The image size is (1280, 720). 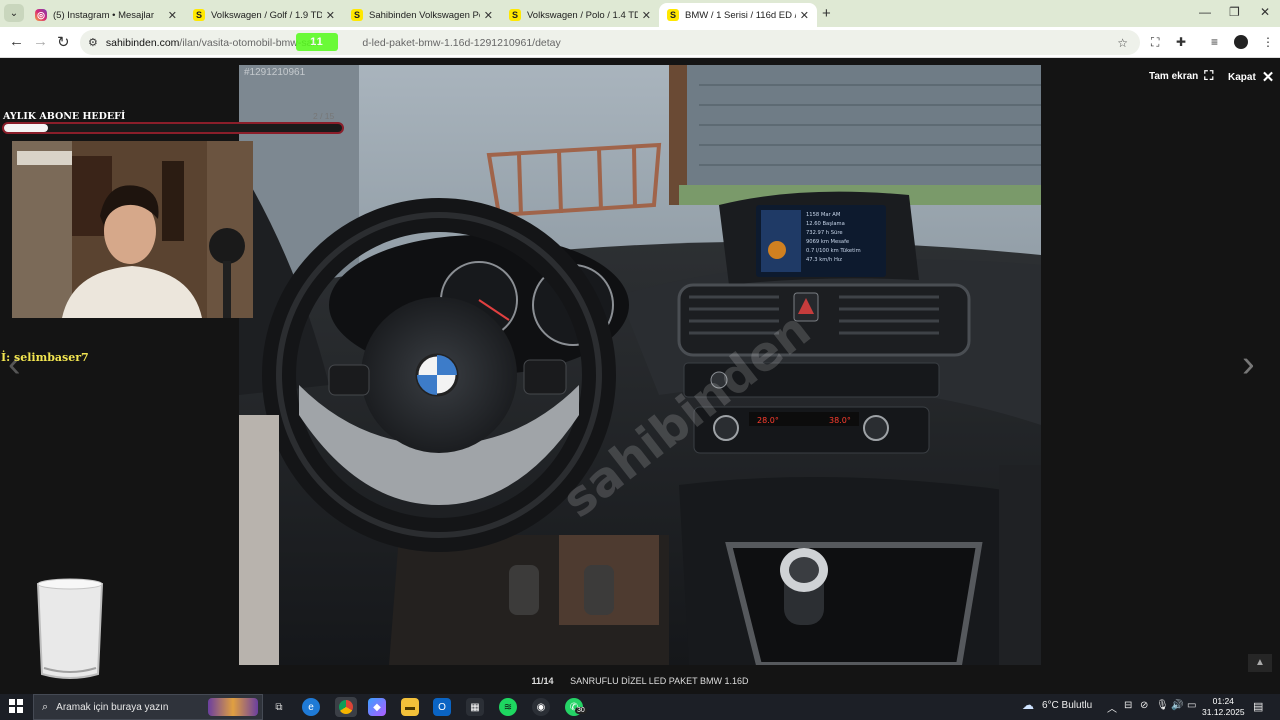 I want to click on cluster-info-row: 47.3 km/h Hız, so click(x=824, y=260).